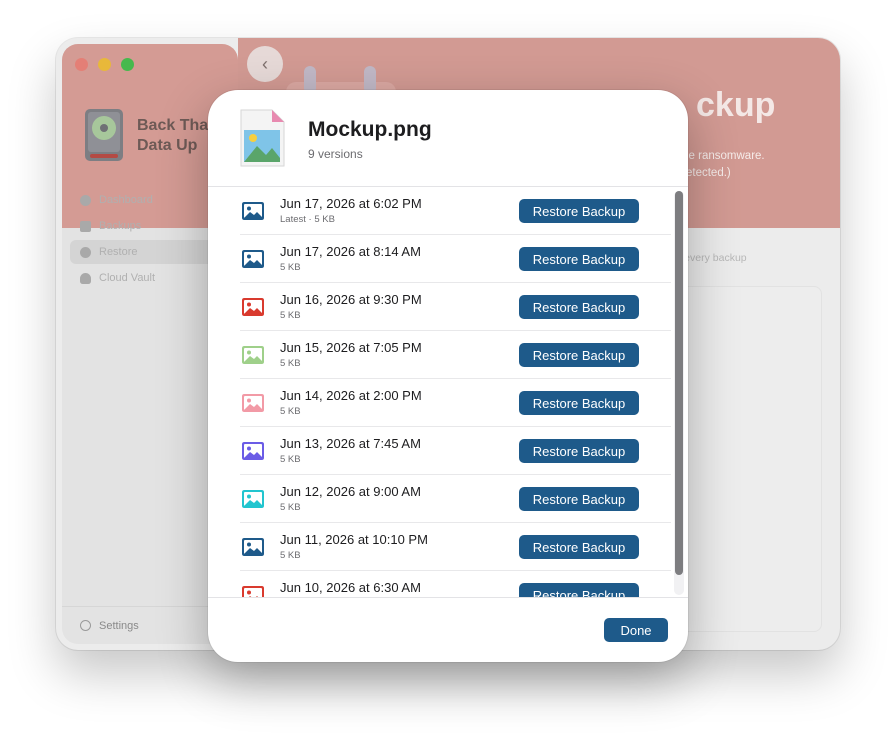 The image size is (896, 736). I want to click on version-date: Jun 15, 2026 at 7:05 PM, so click(351, 347).